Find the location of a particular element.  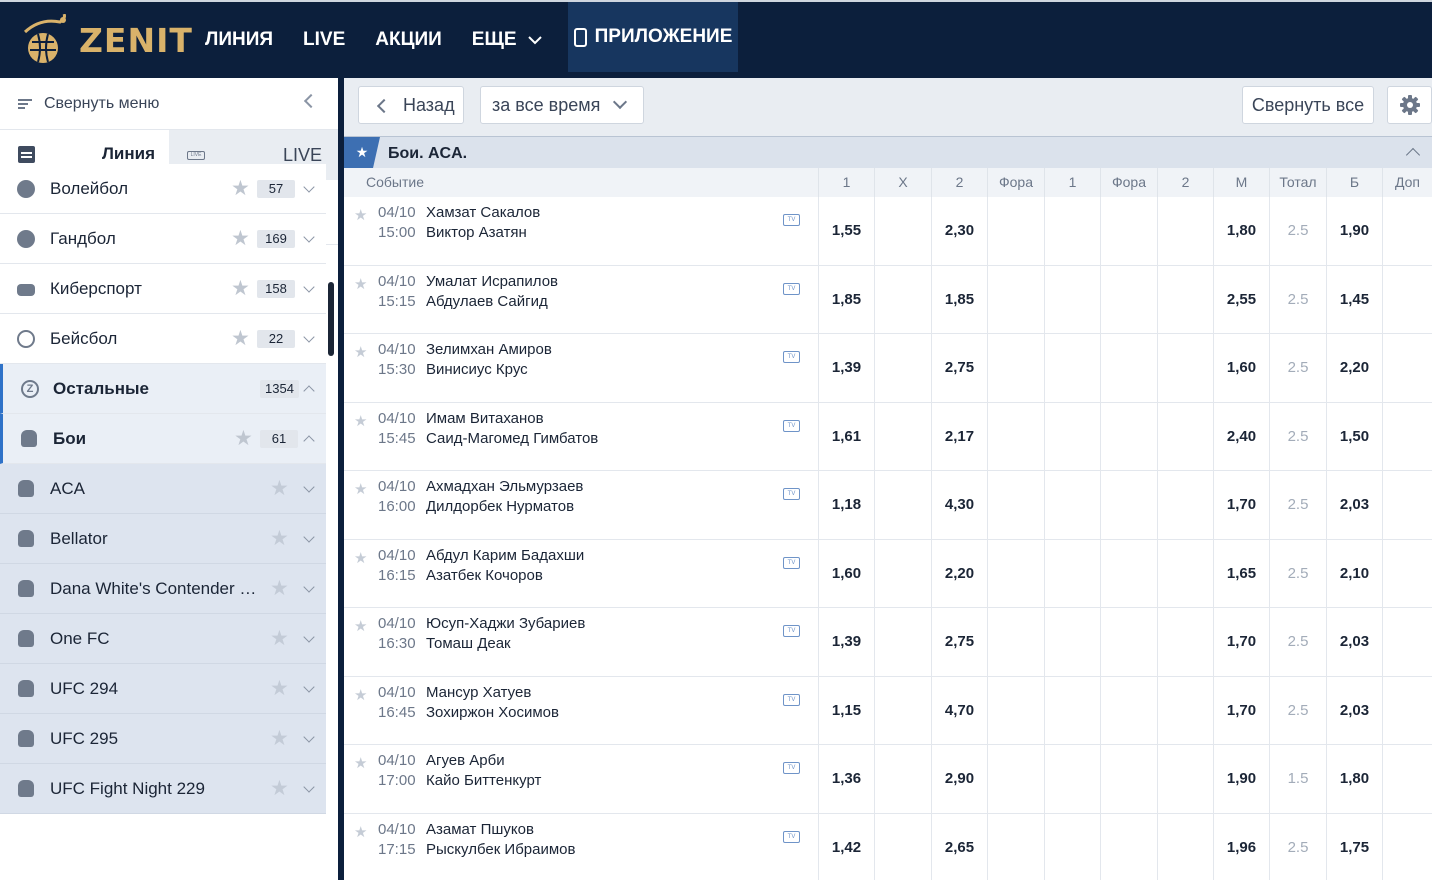

participant-1: Ахмадхан Эльмурзаев is located at coordinates (504, 486).